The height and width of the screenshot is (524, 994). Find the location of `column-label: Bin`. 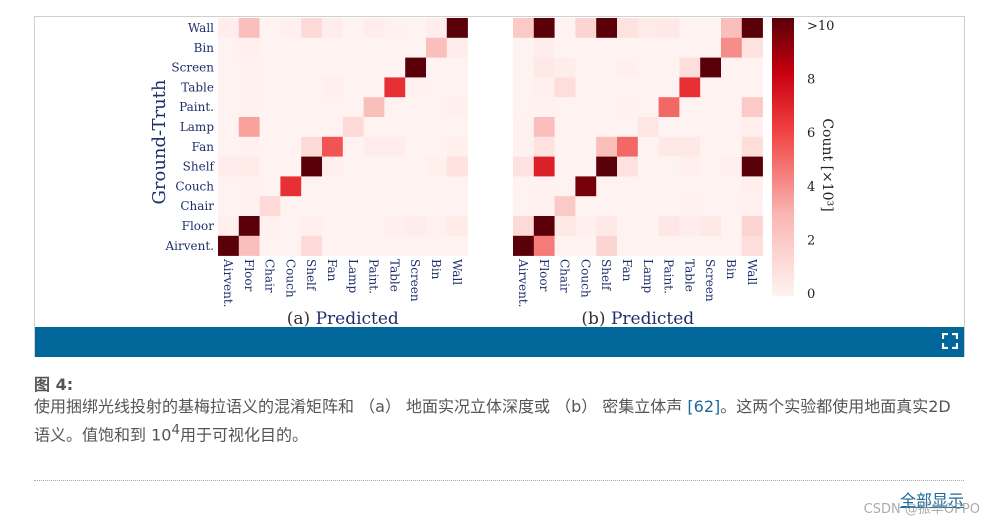

column-label: Bin is located at coordinates (436, 269).